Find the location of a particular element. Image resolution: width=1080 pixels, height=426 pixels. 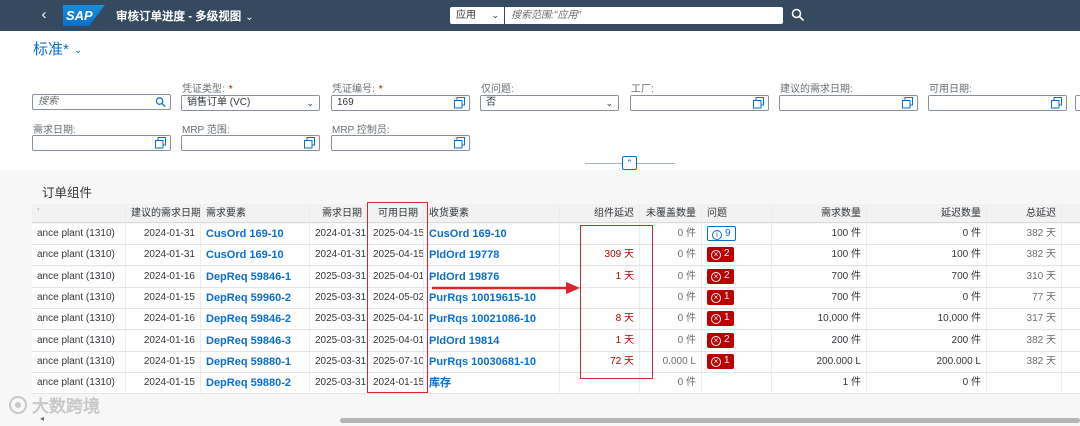

cell-suggested-date: 2024-01-15 is located at coordinates (163, 297).